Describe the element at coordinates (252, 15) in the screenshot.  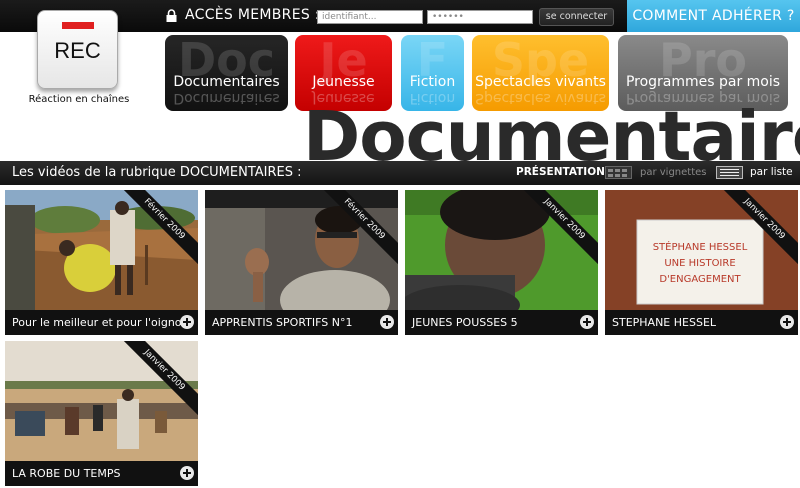
I see `members-access-label: ACCÈS MEMBRES :` at that location.